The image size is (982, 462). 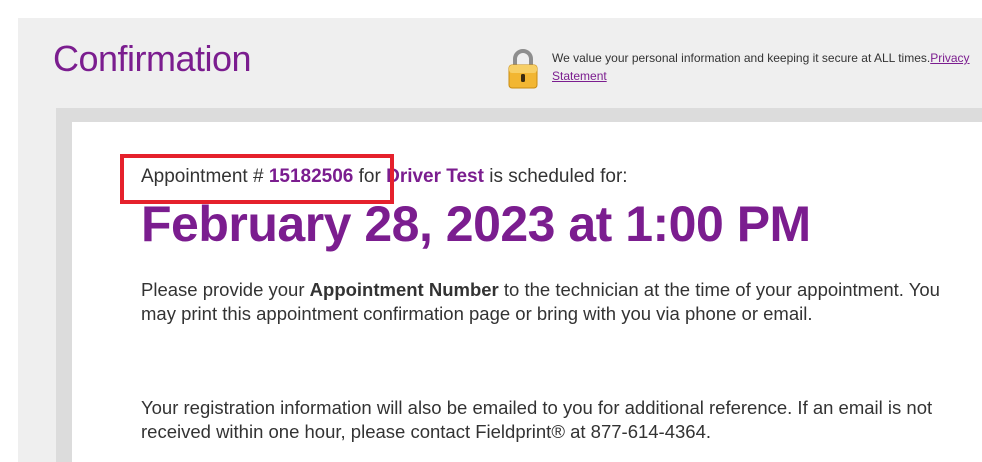 I want to click on p1-bold: Appointment Number, so click(x=404, y=289).